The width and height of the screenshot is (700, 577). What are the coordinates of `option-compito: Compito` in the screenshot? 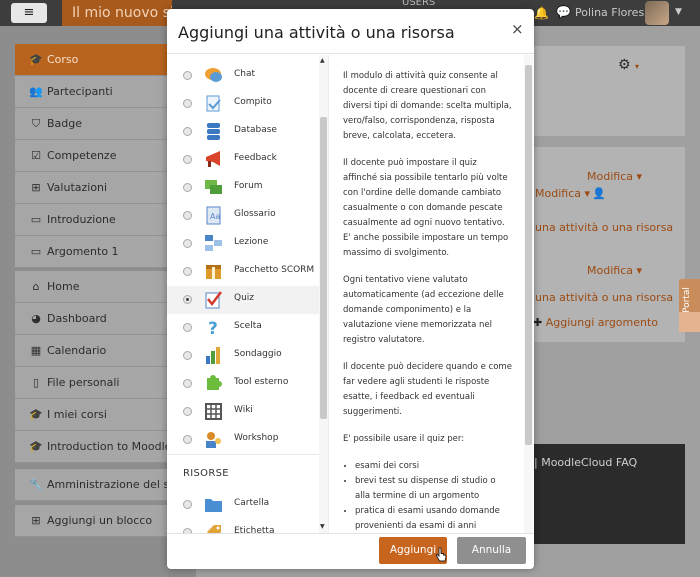 It's located at (243, 104).